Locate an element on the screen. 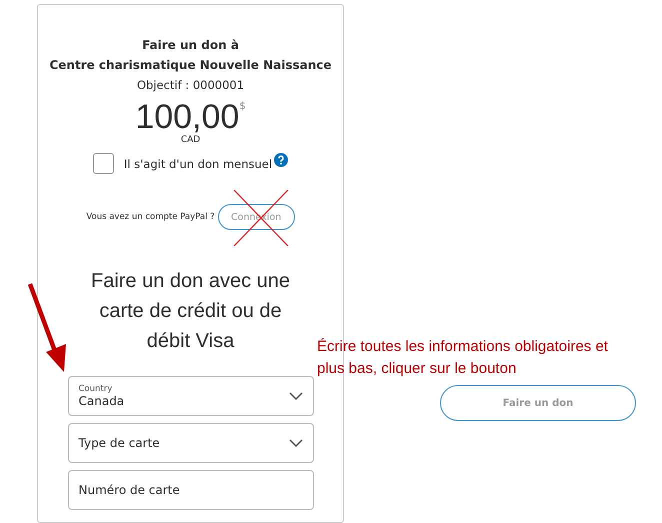  currency-symbol: $ is located at coordinates (242, 106).